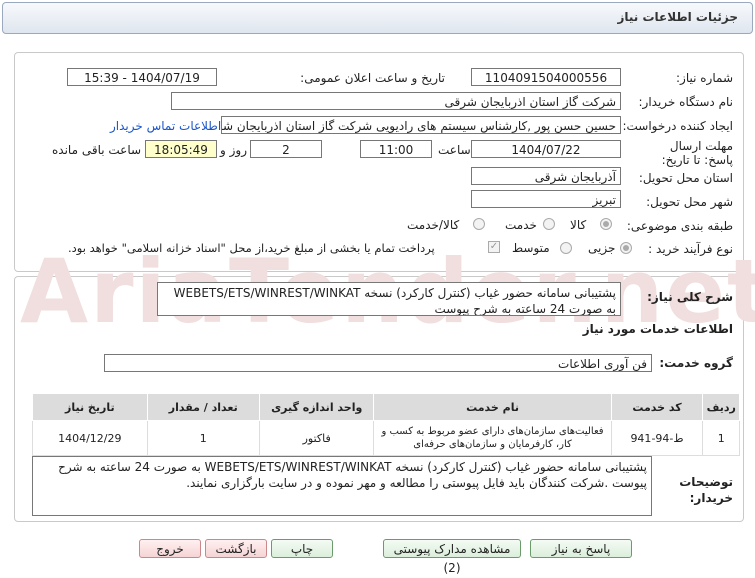 The width and height of the screenshot is (755, 578). I want to click on cell-row-number: 1, so click(721, 438).